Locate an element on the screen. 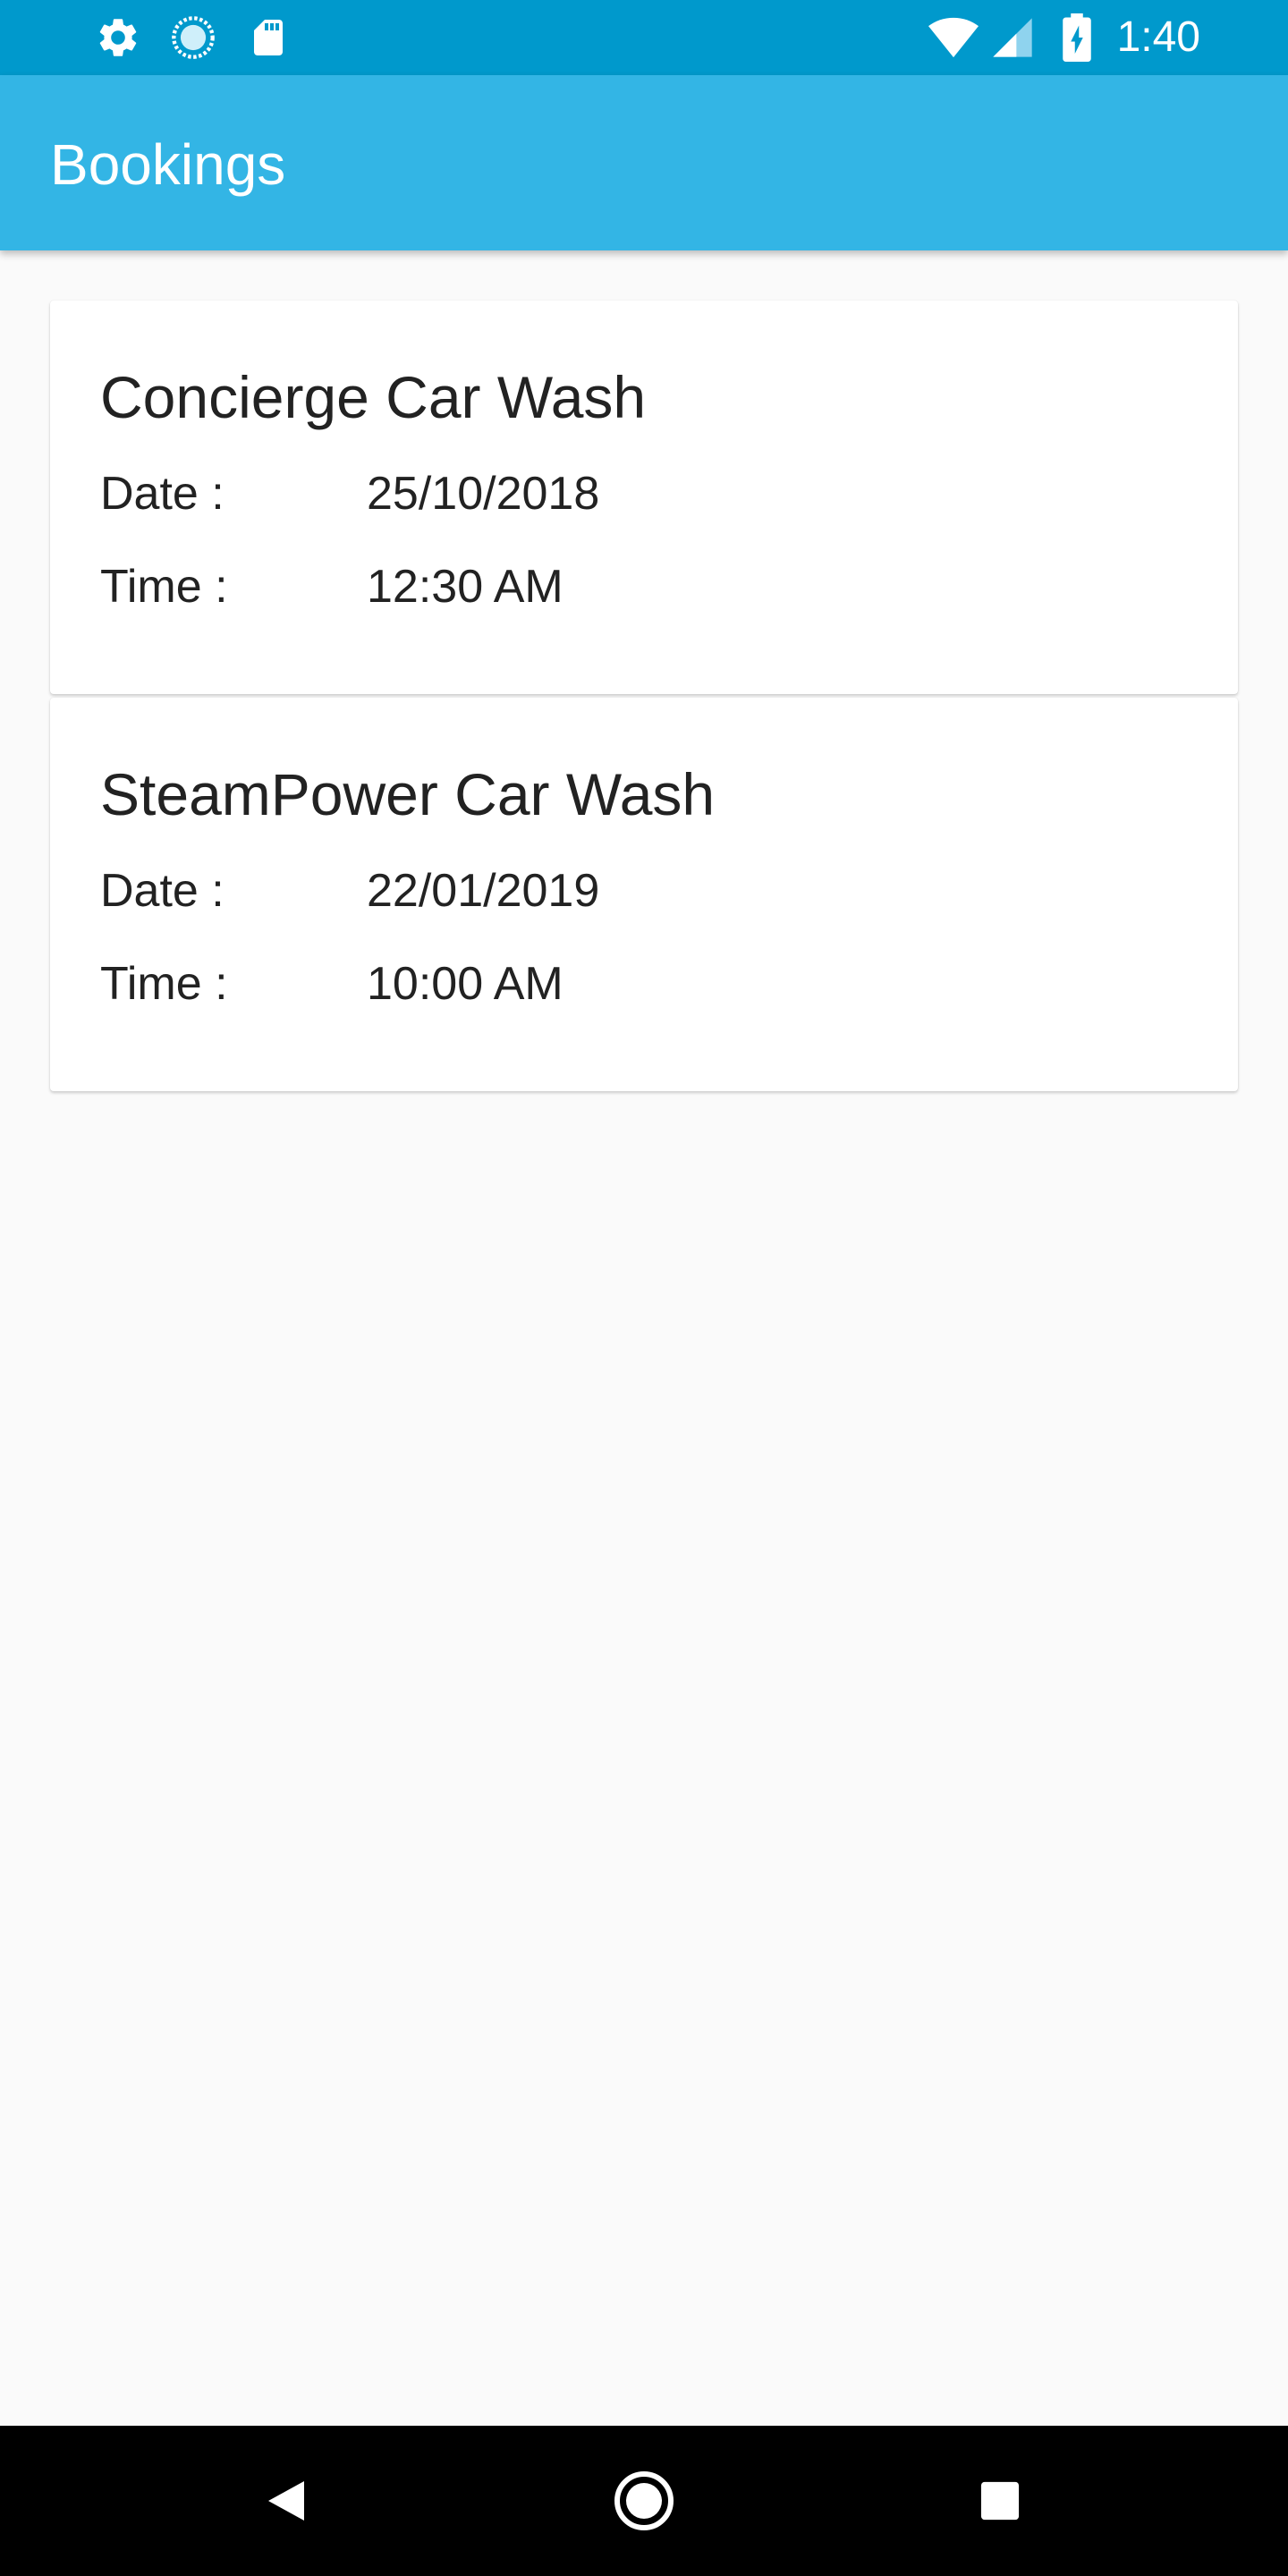  gear-icon is located at coordinates (118, 38).